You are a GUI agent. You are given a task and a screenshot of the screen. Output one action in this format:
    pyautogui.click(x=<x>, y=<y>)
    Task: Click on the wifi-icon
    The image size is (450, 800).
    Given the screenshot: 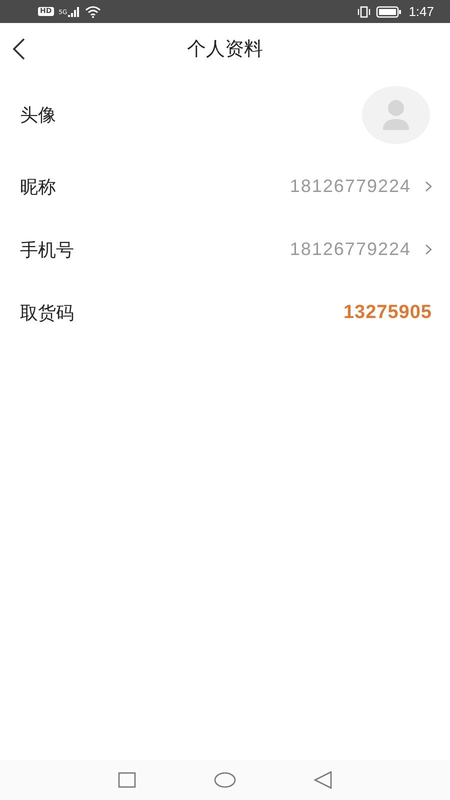 What is the action you would take?
    pyautogui.click(x=93, y=12)
    